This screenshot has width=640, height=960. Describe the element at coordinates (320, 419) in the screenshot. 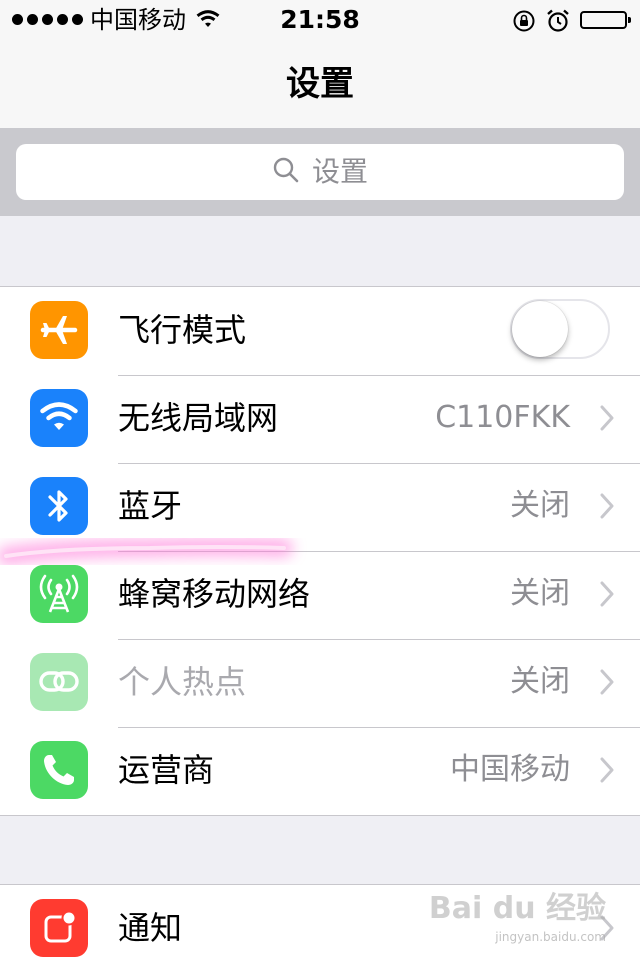

I see `row-wlan: 无线局域网 C110FKK` at that location.